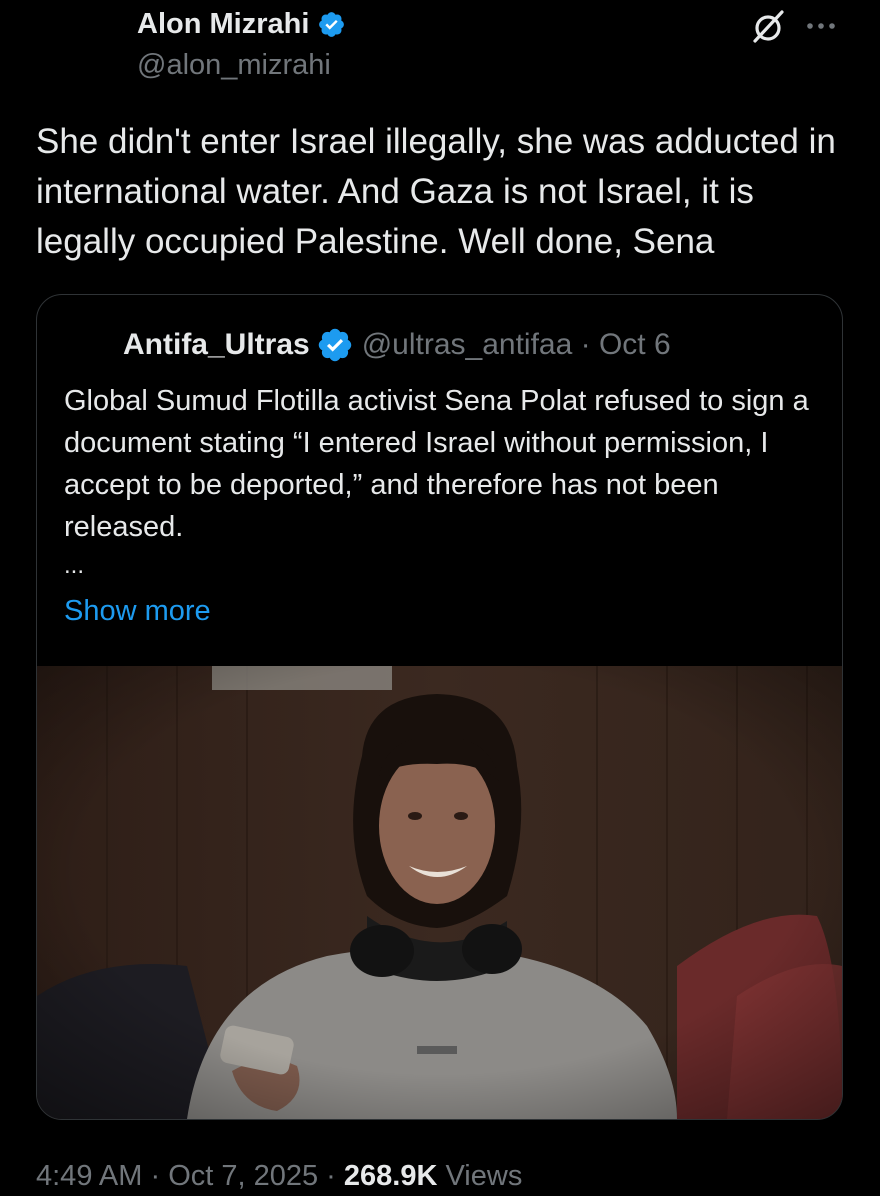 The height and width of the screenshot is (1196, 880). I want to click on tweet-date: Oct 7, 2025, so click(243, 1176).